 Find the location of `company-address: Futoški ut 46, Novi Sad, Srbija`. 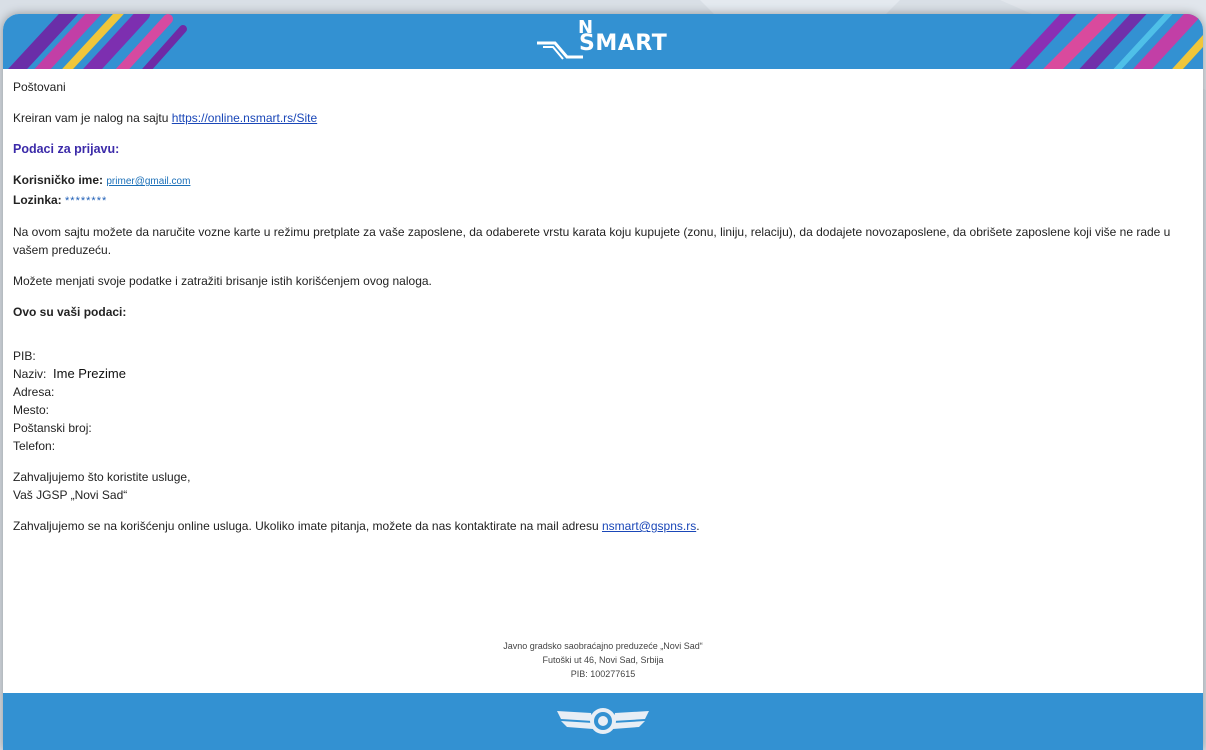

company-address: Futoški ut 46, Novi Sad, Srbija is located at coordinates (603, 660).